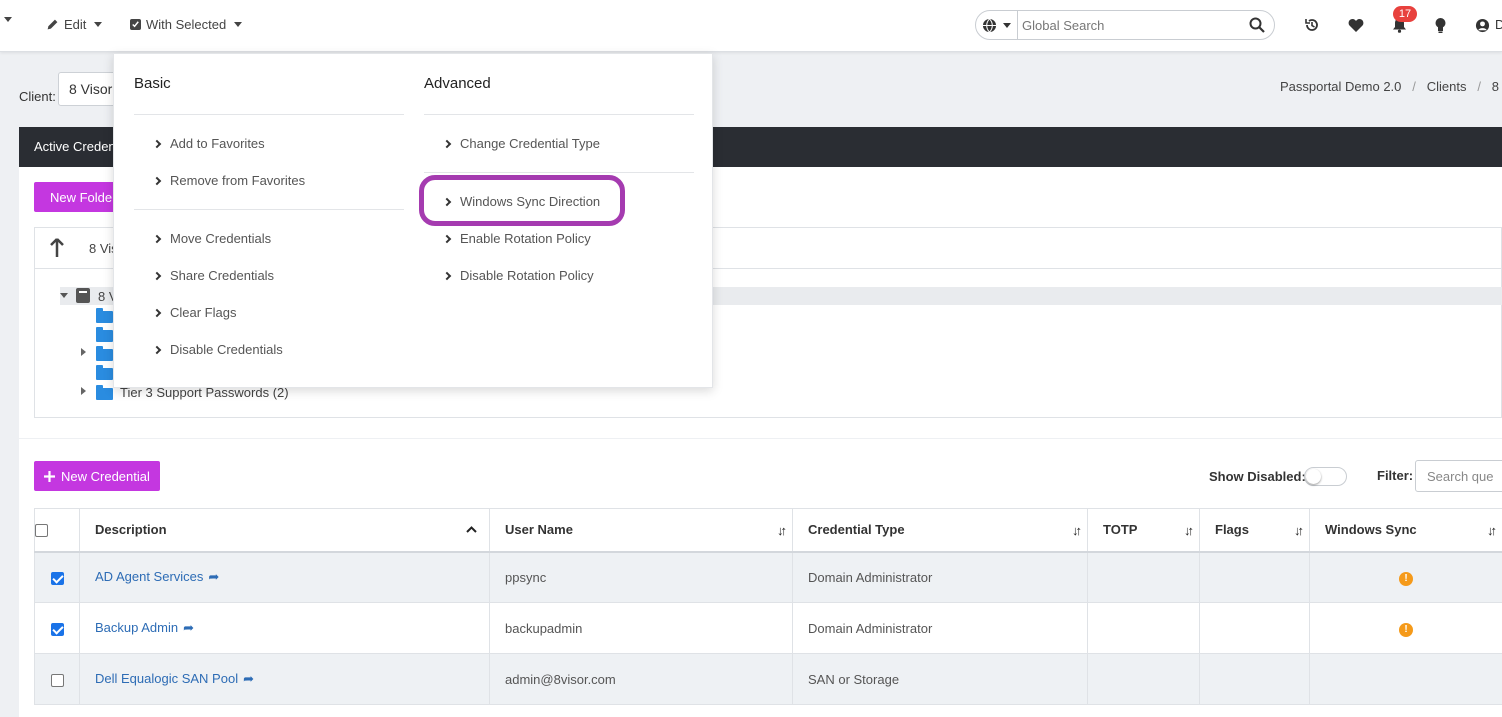  Describe the element at coordinates (166, 678) in the screenshot. I see `credential-link: Dell Equalogic SAN Pool` at that location.